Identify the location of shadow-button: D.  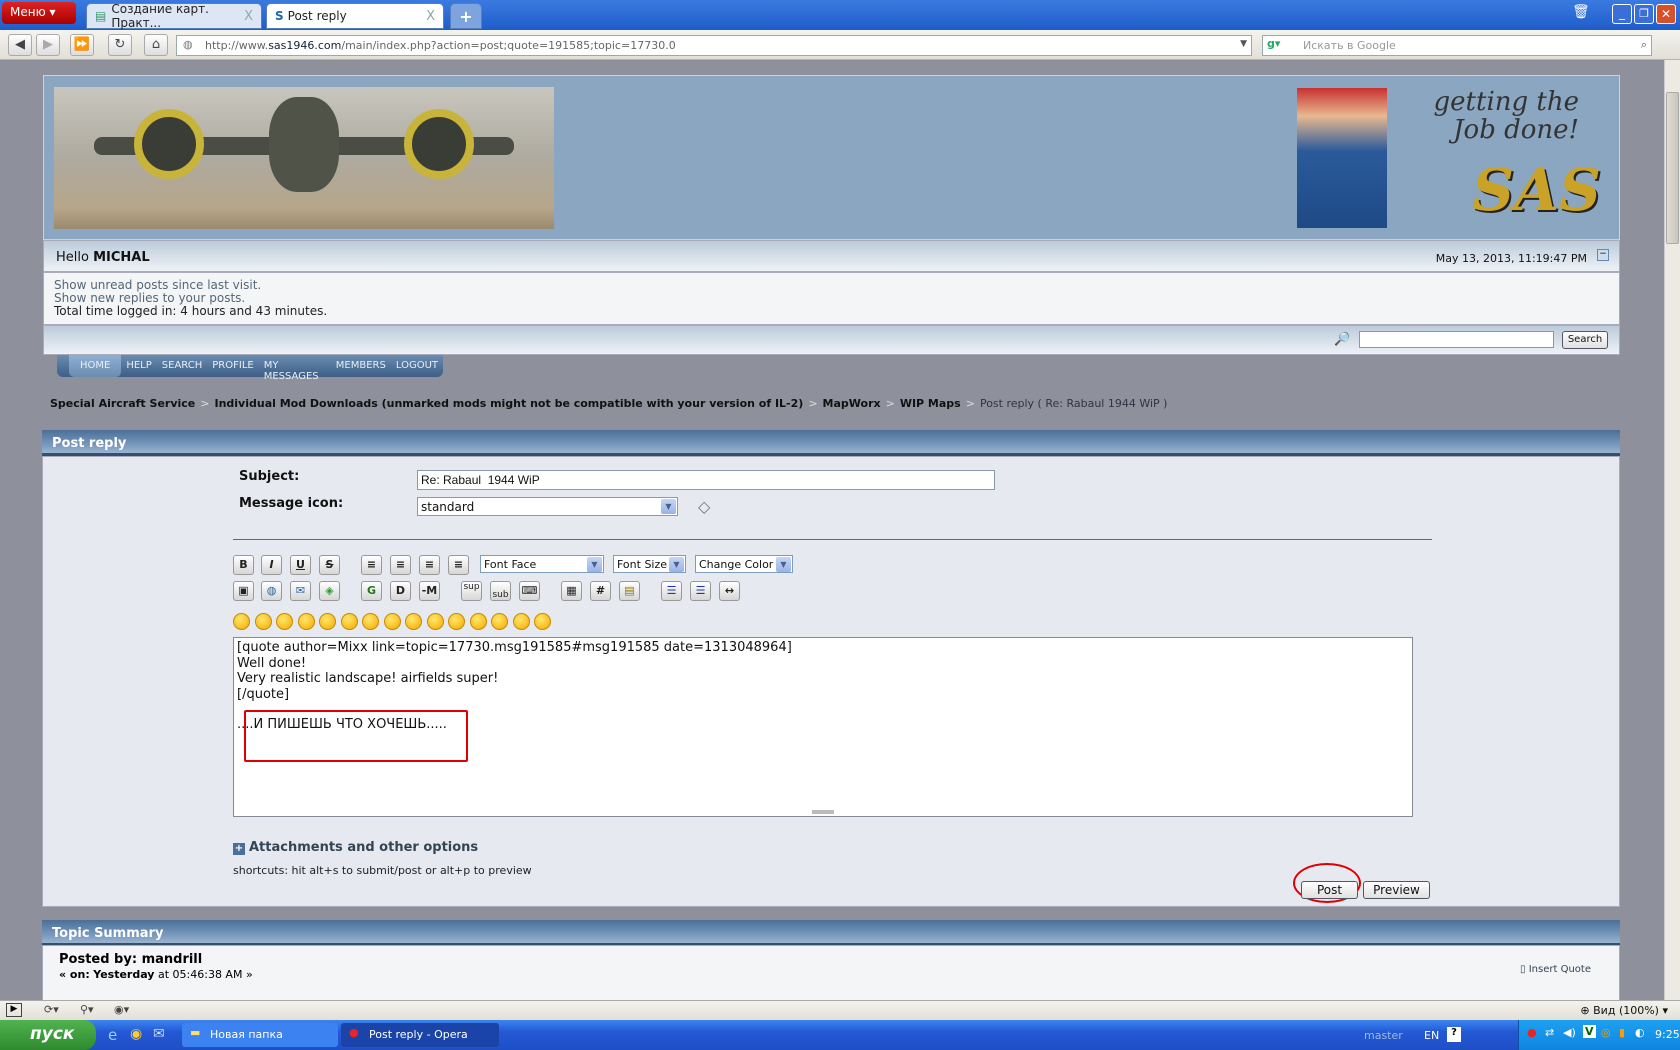
(400, 591).